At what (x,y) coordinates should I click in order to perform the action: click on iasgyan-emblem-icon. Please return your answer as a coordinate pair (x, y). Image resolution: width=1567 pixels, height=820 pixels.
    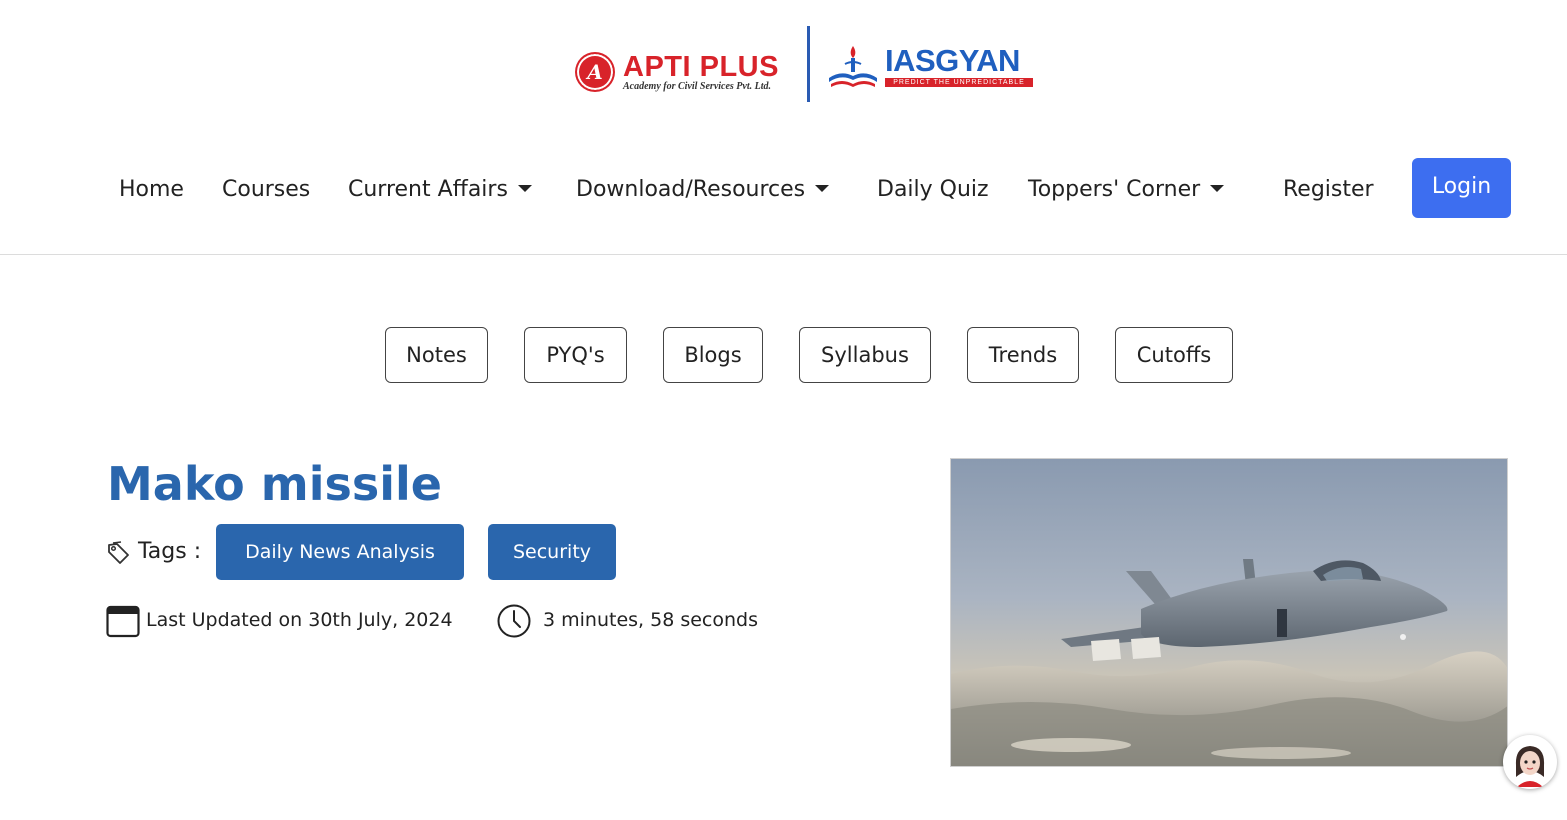
    Looking at the image, I should click on (853, 66).